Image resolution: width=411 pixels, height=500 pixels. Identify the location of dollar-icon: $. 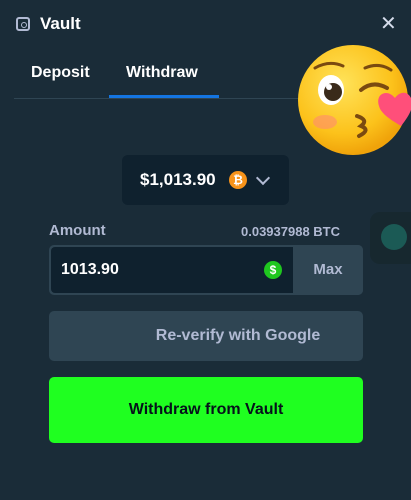
(273, 270).